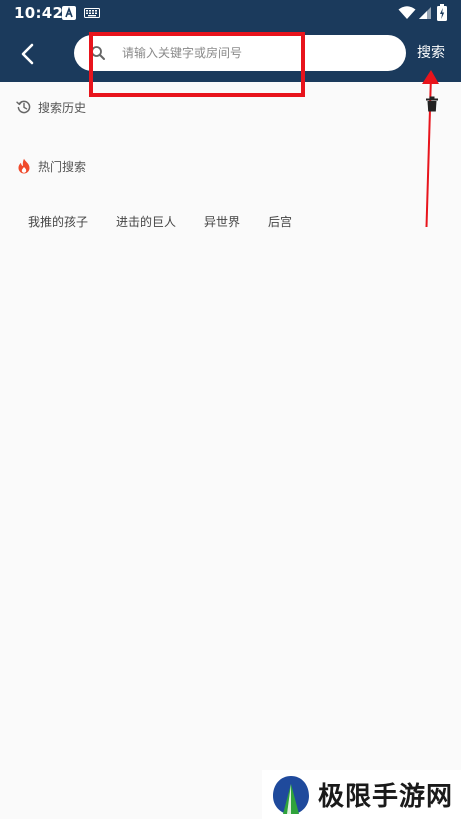  What do you see at coordinates (62, 107) in the screenshot?
I see `history-title: 搜索历史` at bounding box center [62, 107].